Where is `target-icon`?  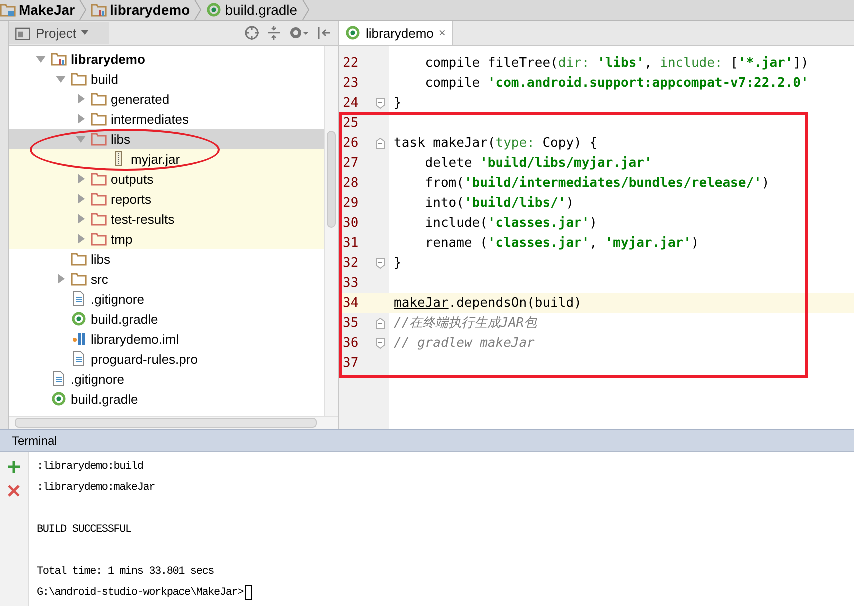
target-icon is located at coordinates (252, 33).